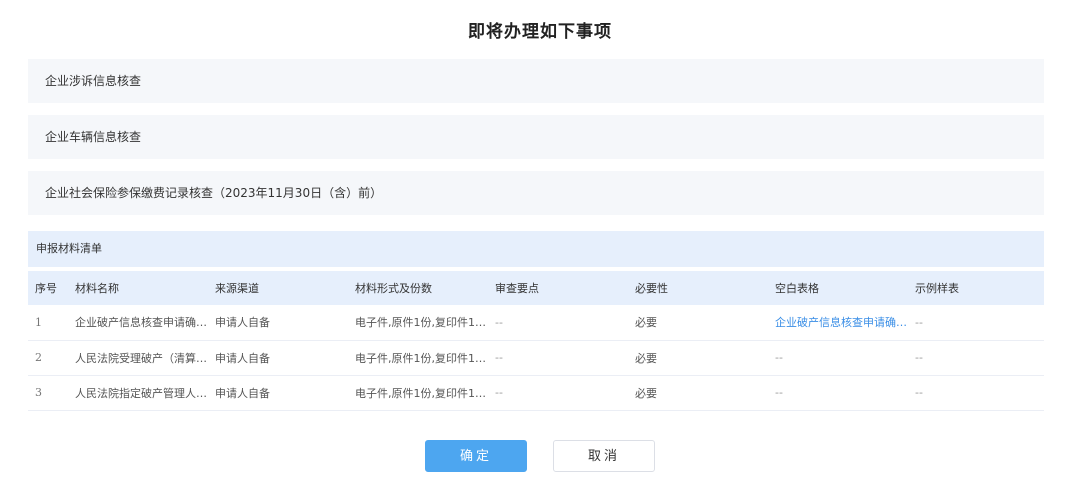 The width and height of the screenshot is (1080, 486). What do you see at coordinates (540, 32) in the screenshot?
I see `page-title: 即将办理如下事项` at bounding box center [540, 32].